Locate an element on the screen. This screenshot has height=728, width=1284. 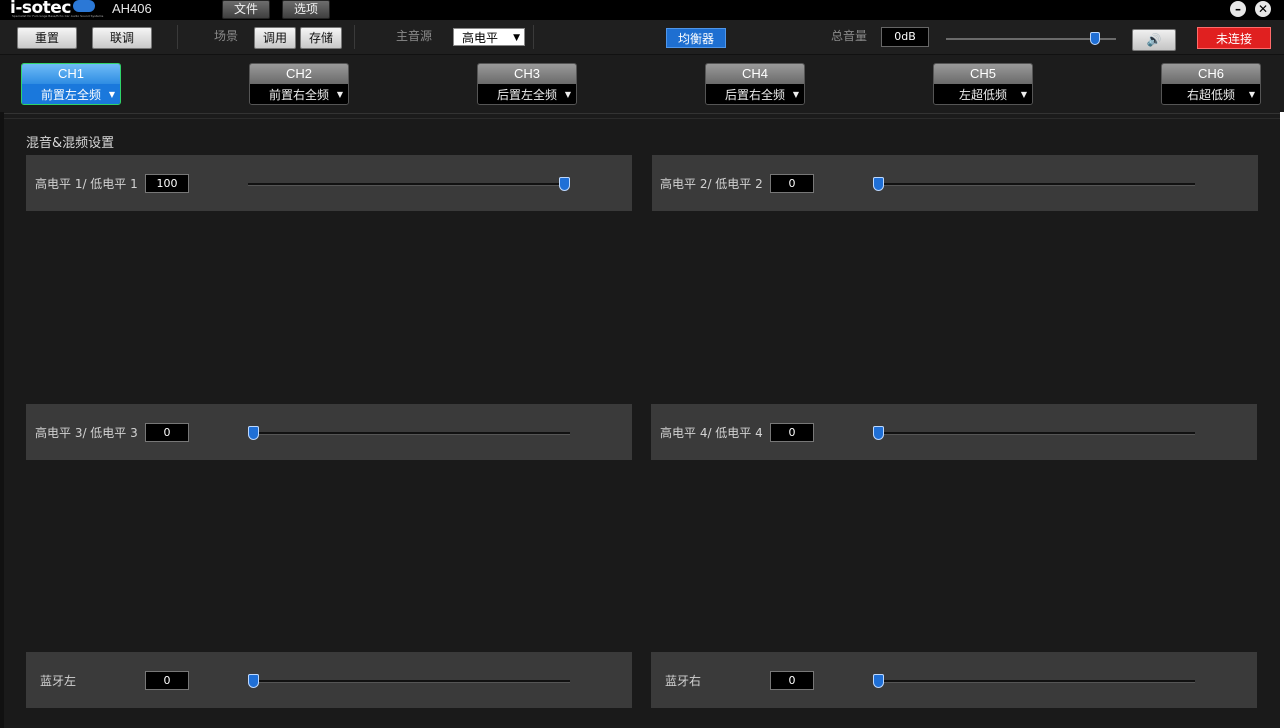
mix-control-label: 高电平 4/ 低电平 4 is located at coordinates (711, 433).